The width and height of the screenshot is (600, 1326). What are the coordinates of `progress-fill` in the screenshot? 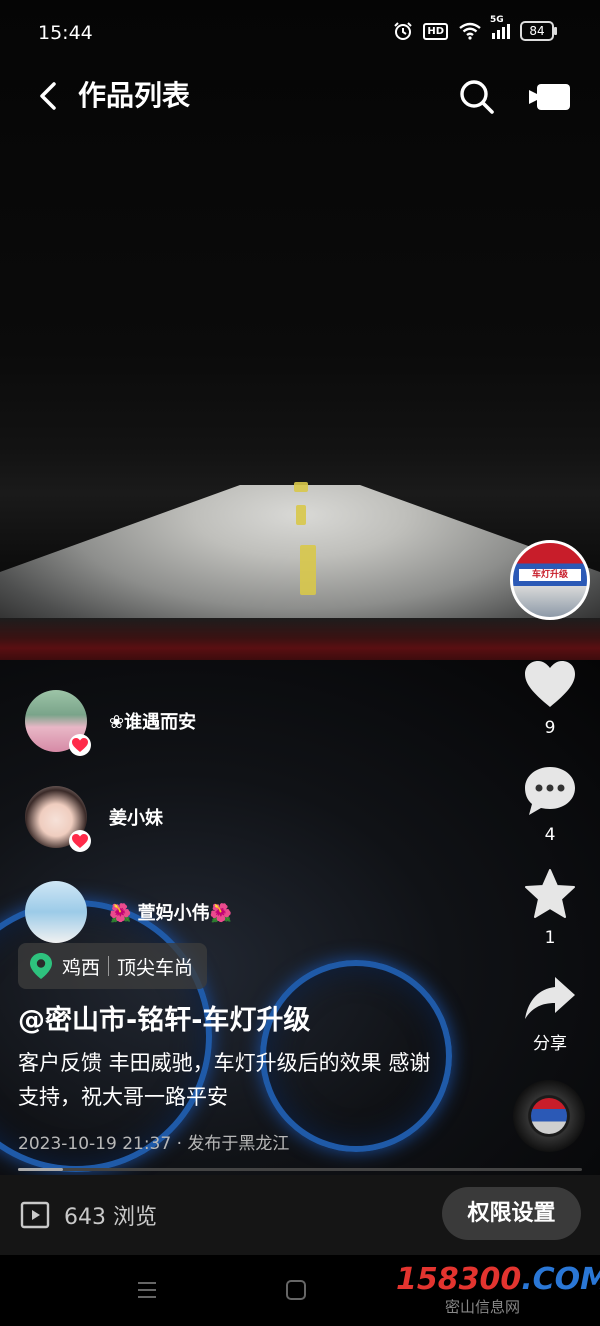 It's located at (41, 1169).